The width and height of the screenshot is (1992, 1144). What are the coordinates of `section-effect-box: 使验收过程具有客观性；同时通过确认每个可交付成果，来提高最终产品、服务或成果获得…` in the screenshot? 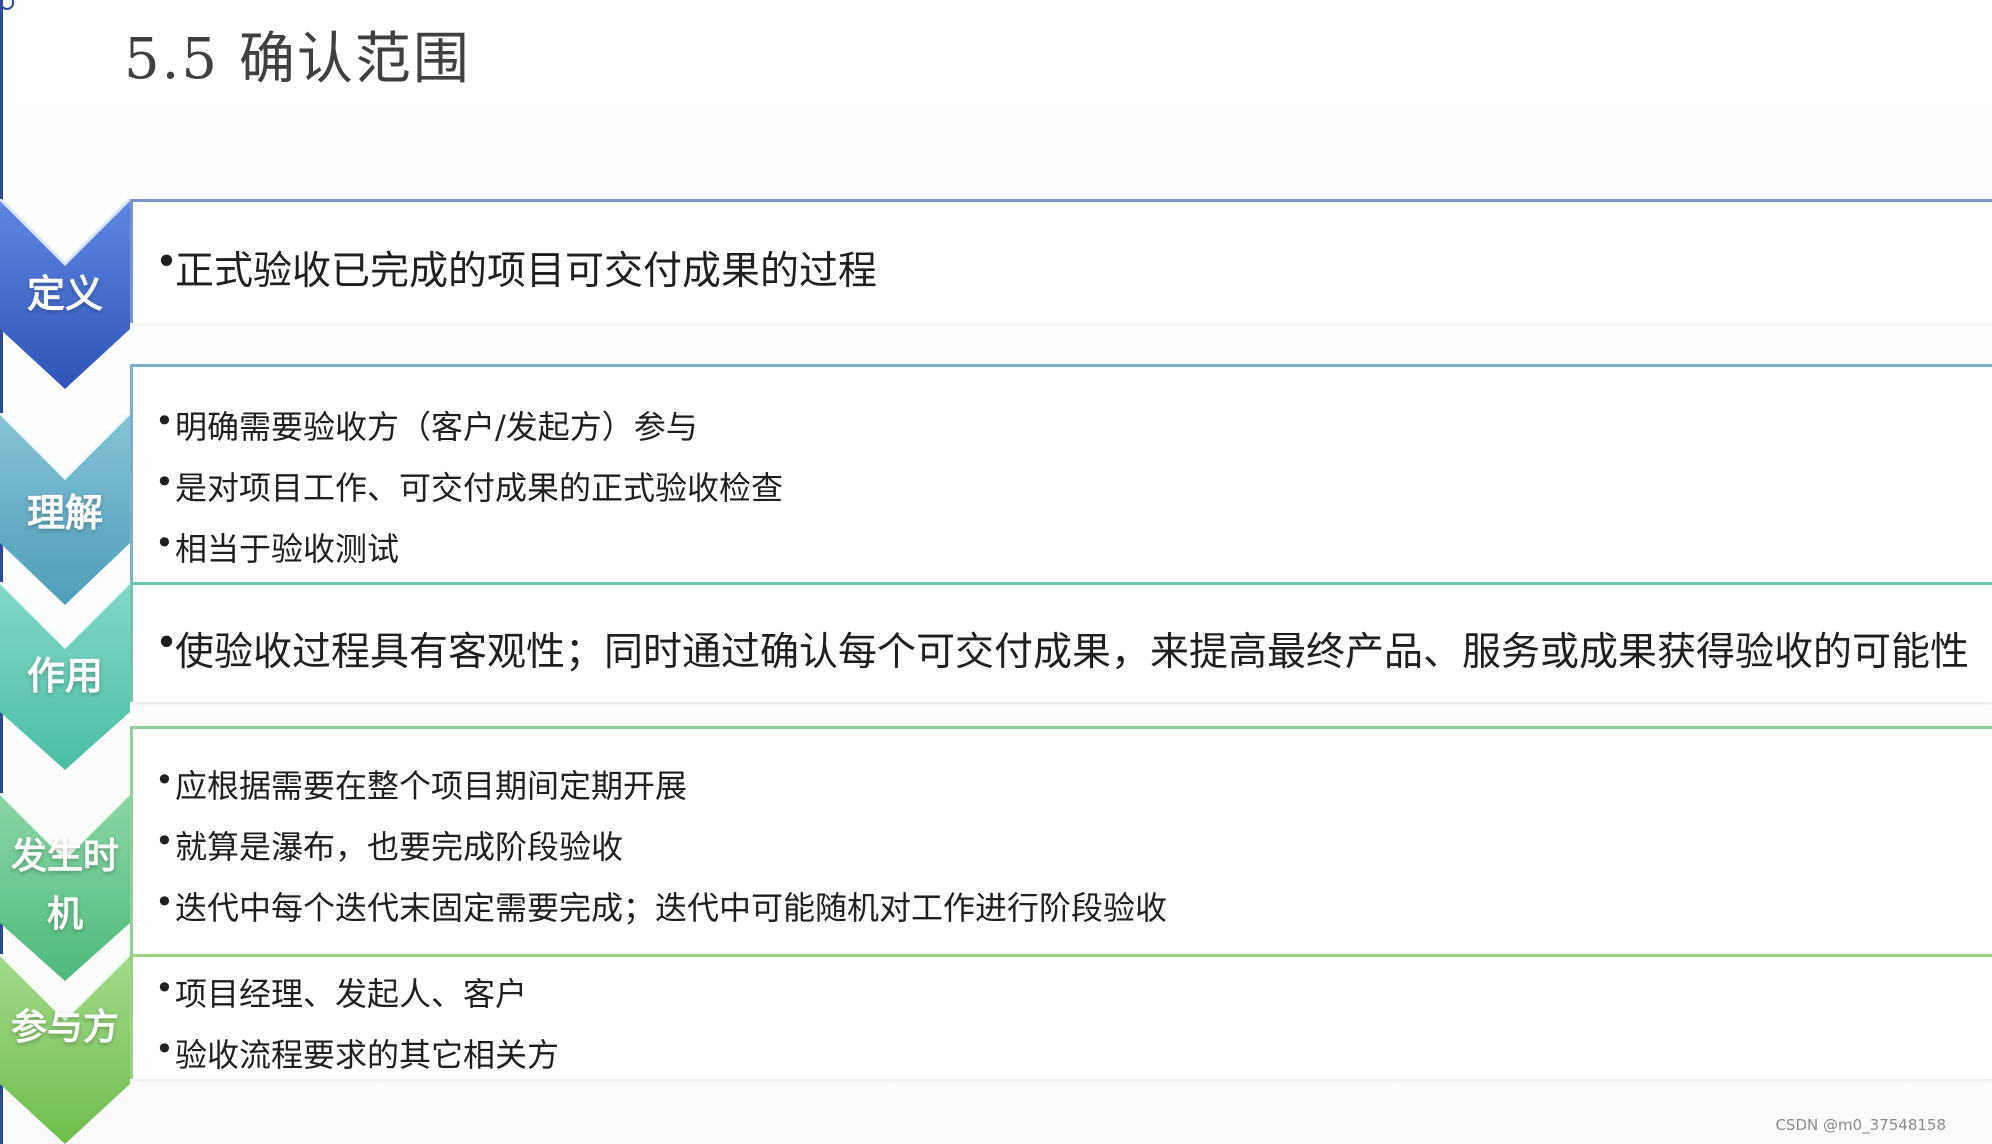 It's located at (1061, 642).